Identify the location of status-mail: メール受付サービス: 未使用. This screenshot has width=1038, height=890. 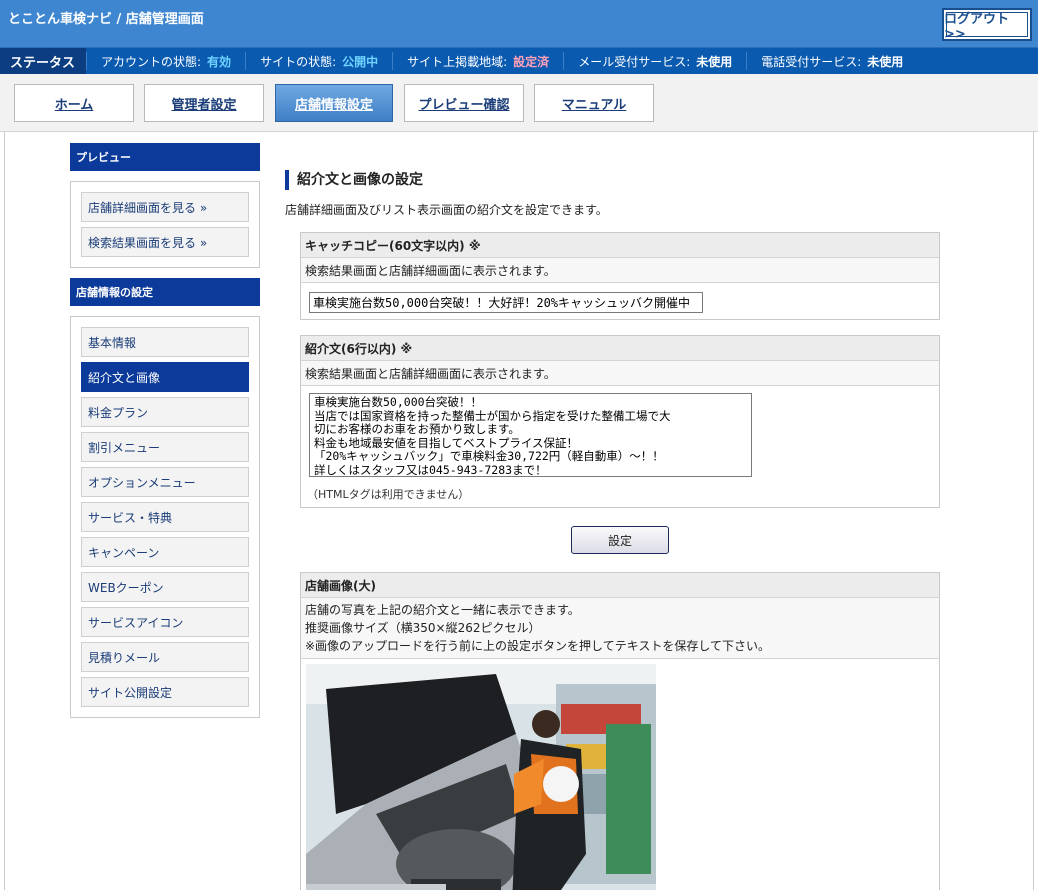
(654, 61).